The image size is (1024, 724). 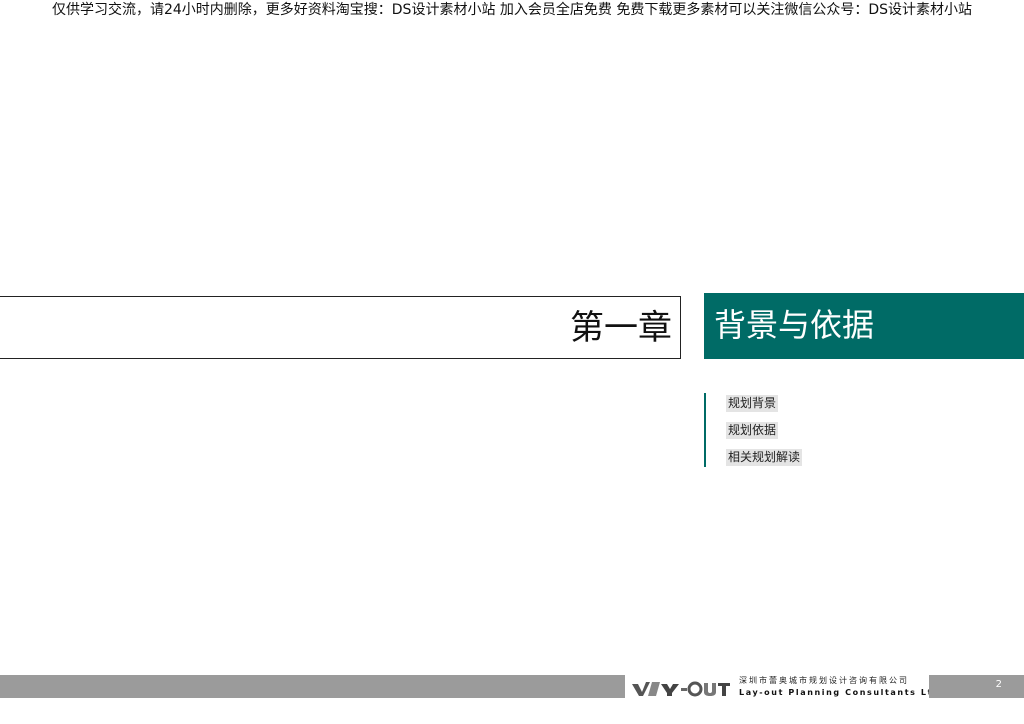 I want to click on toc-item-related-plans: 相关规划解读, so click(x=764, y=457).